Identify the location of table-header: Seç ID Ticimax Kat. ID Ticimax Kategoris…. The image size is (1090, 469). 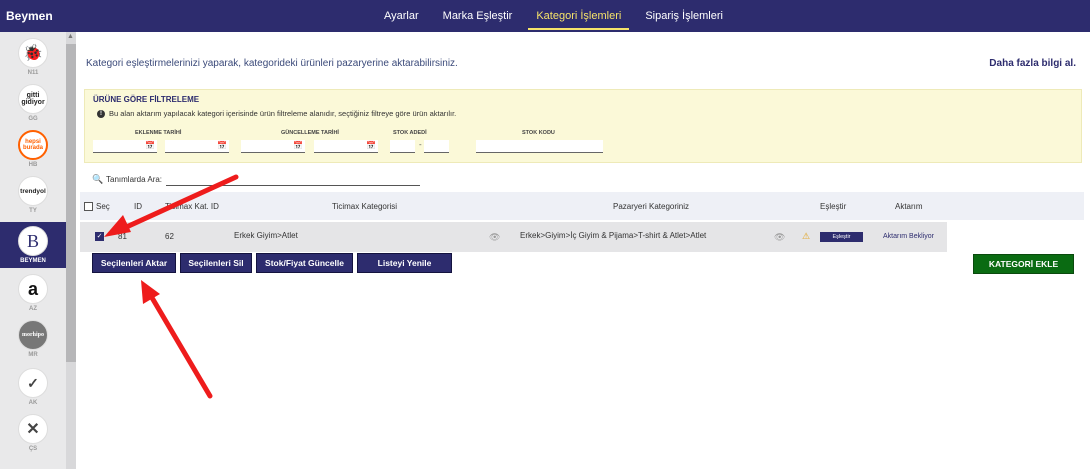
(582, 206).